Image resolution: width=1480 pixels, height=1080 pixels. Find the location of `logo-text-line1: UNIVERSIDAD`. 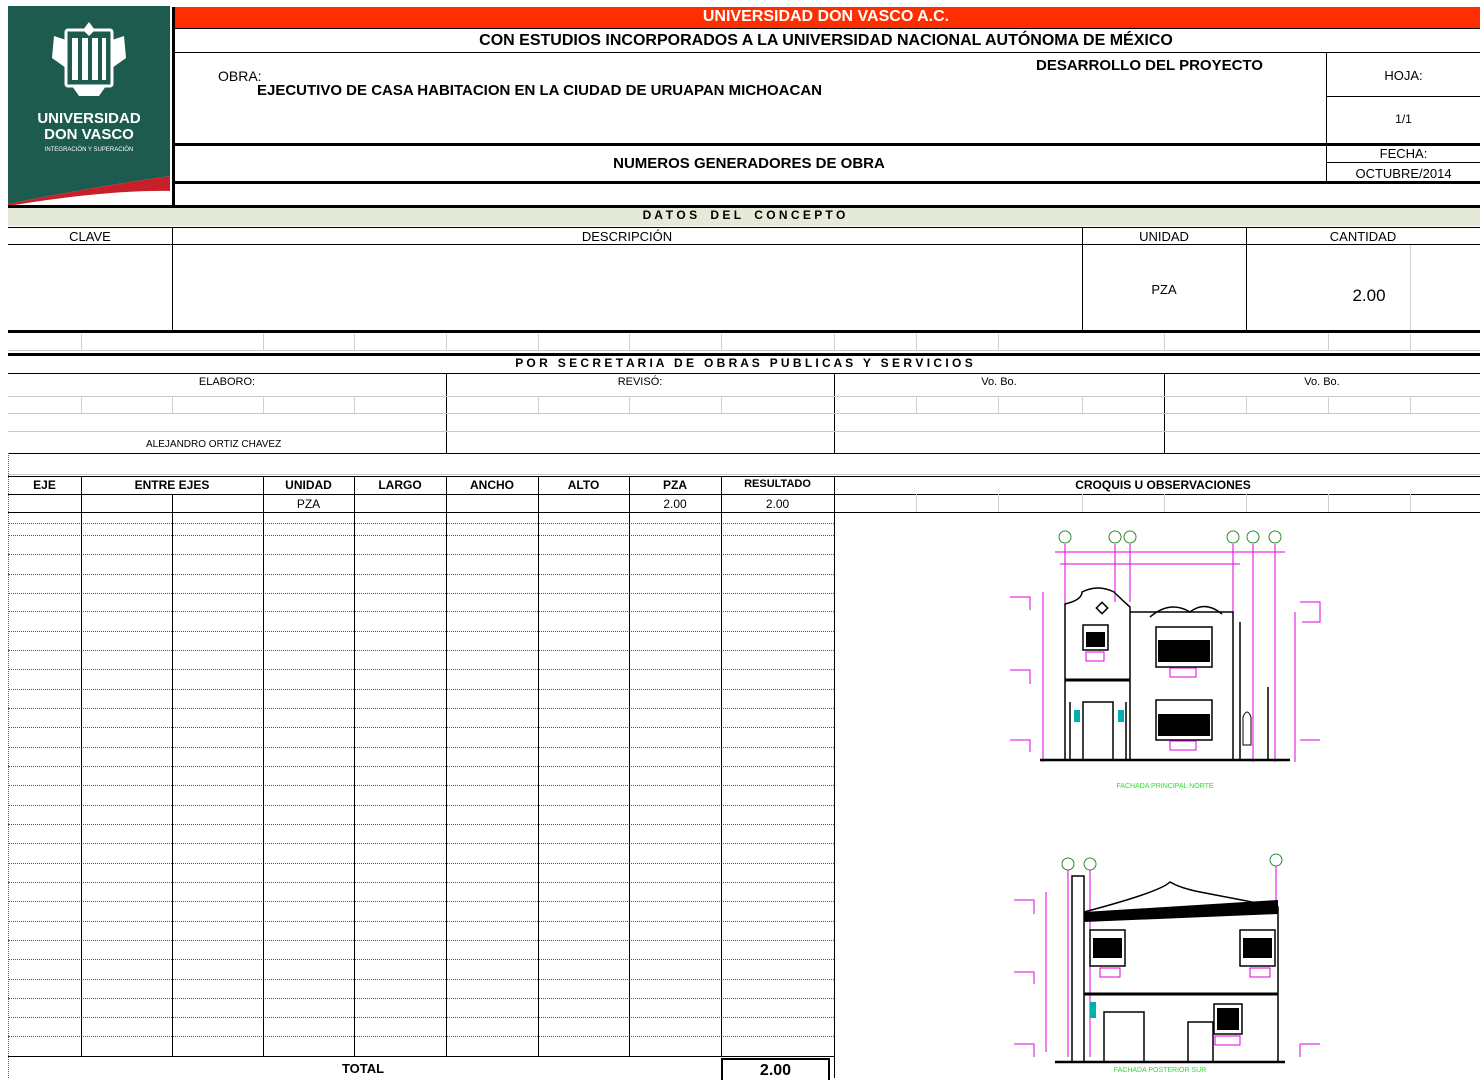

logo-text-line1: UNIVERSIDAD is located at coordinates (89, 118).